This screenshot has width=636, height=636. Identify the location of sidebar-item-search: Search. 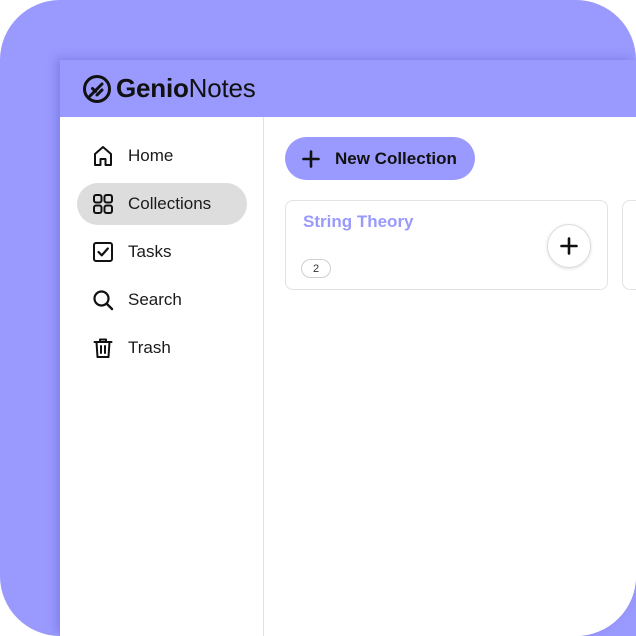
(162, 300).